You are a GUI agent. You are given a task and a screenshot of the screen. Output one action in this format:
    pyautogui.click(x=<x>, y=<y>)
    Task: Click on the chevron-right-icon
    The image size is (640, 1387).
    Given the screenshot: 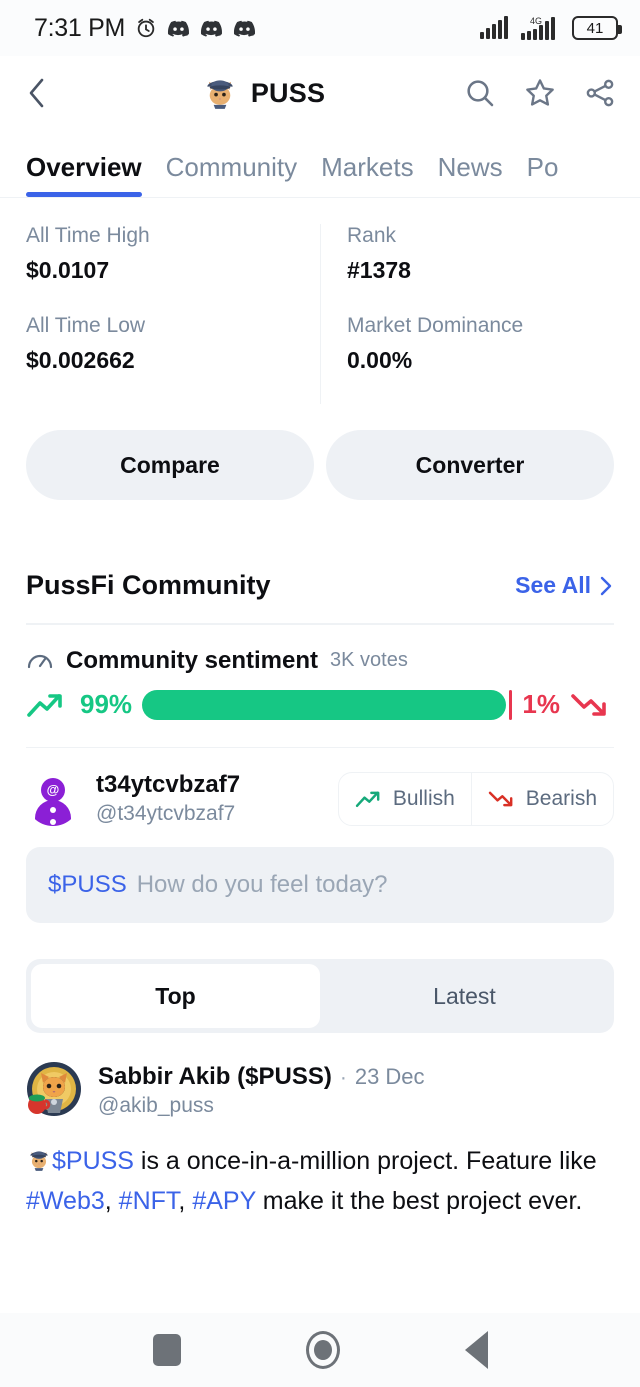 What is the action you would take?
    pyautogui.click(x=606, y=585)
    